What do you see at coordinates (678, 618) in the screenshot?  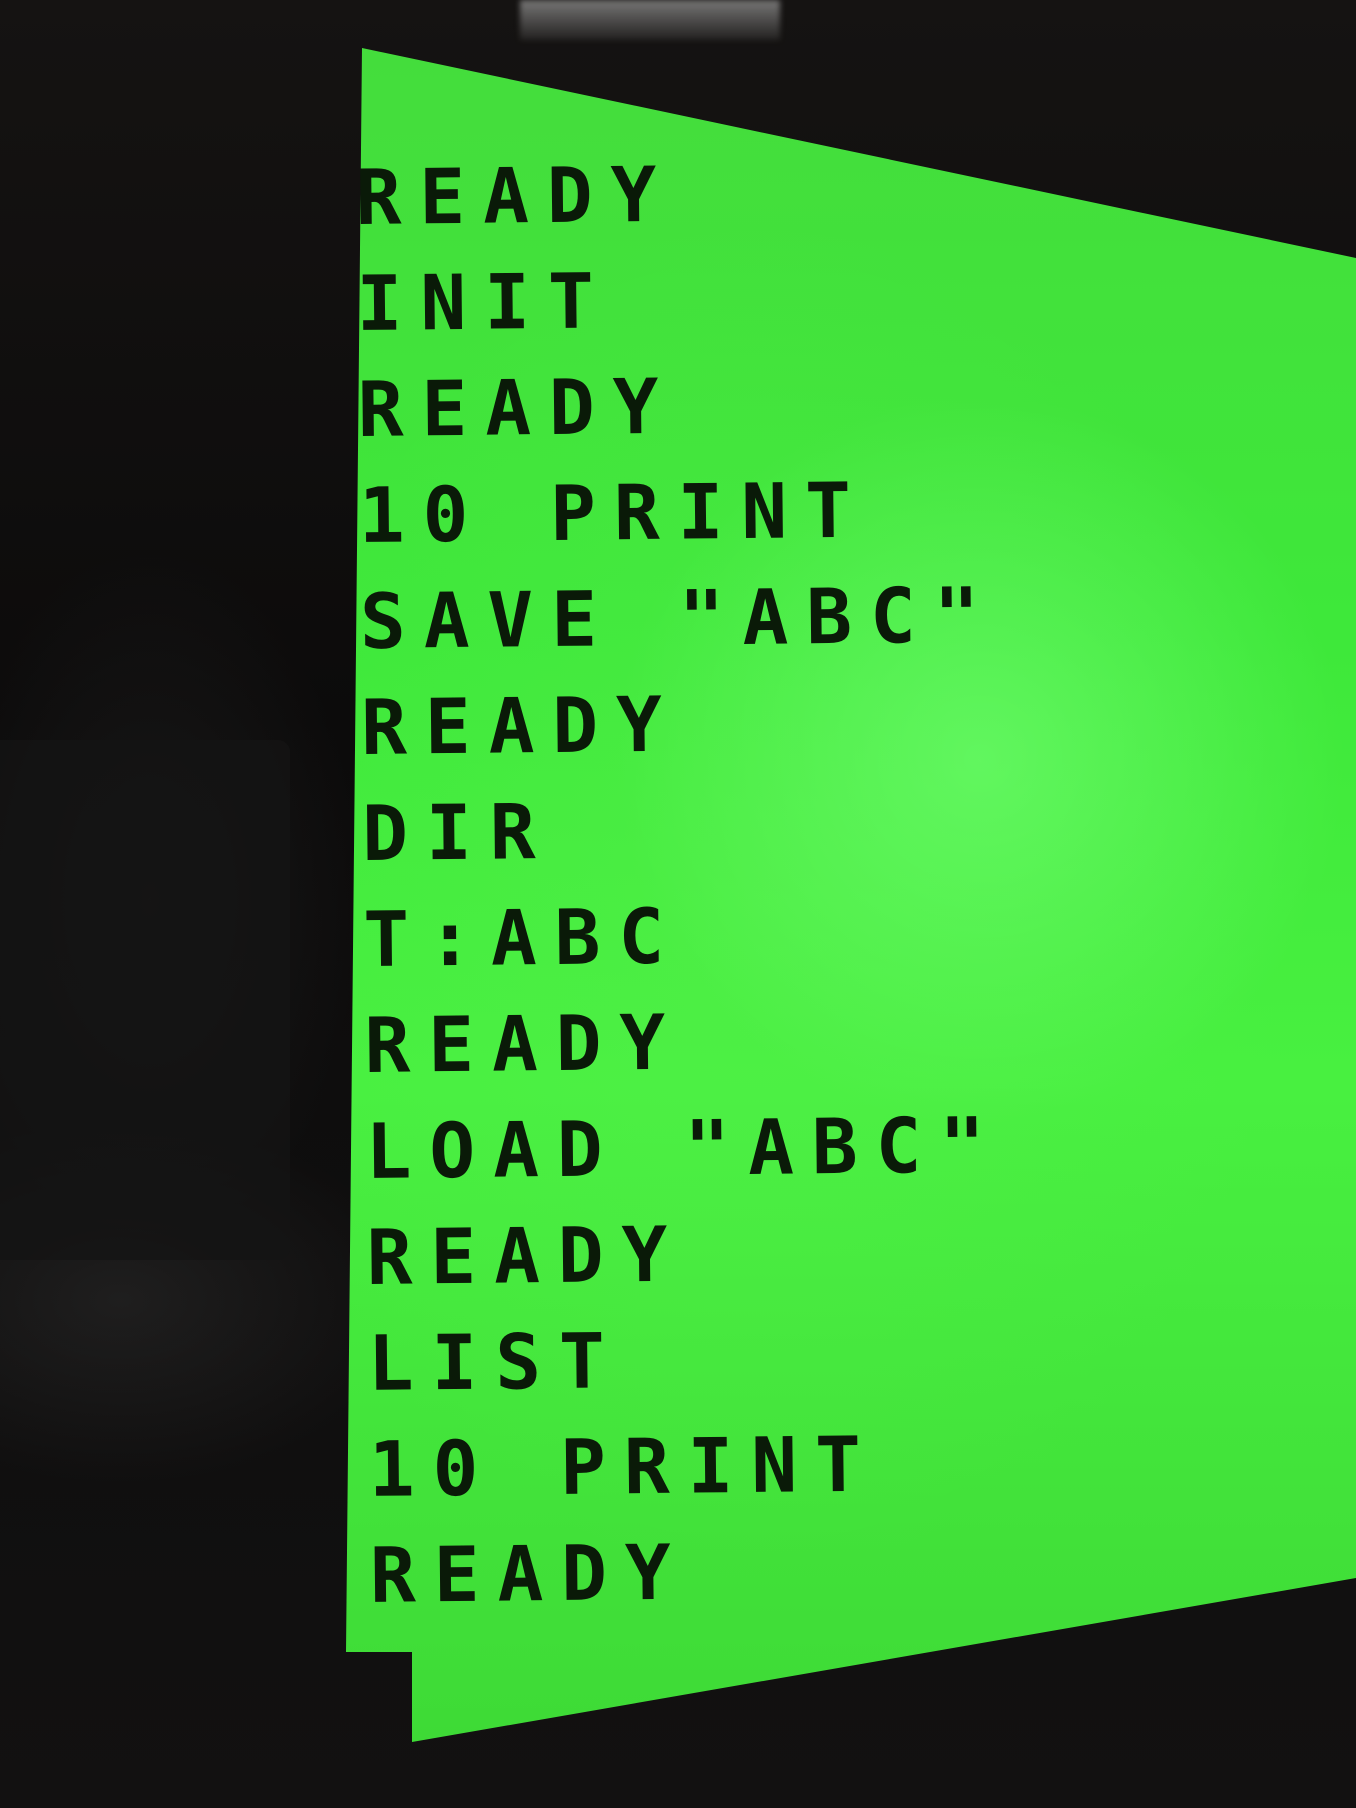 I see `terminal-line-save: SAVE "ABC"` at bounding box center [678, 618].